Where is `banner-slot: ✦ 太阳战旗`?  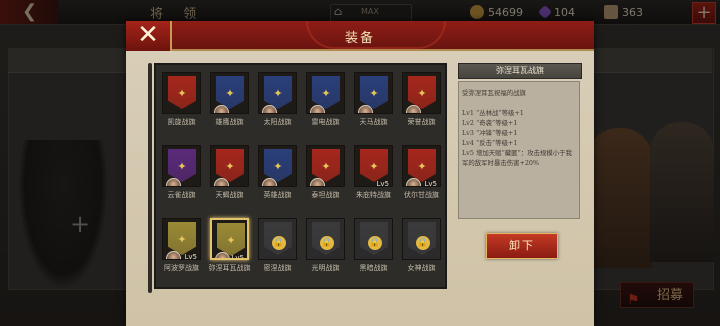 banner-slot: ✦ 太阳战旗 is located at coordinates (277, 100).